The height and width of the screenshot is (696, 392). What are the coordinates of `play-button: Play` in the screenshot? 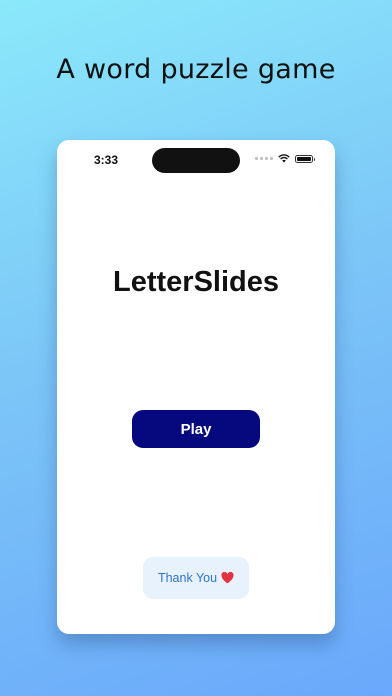 It's located at (196, 429).